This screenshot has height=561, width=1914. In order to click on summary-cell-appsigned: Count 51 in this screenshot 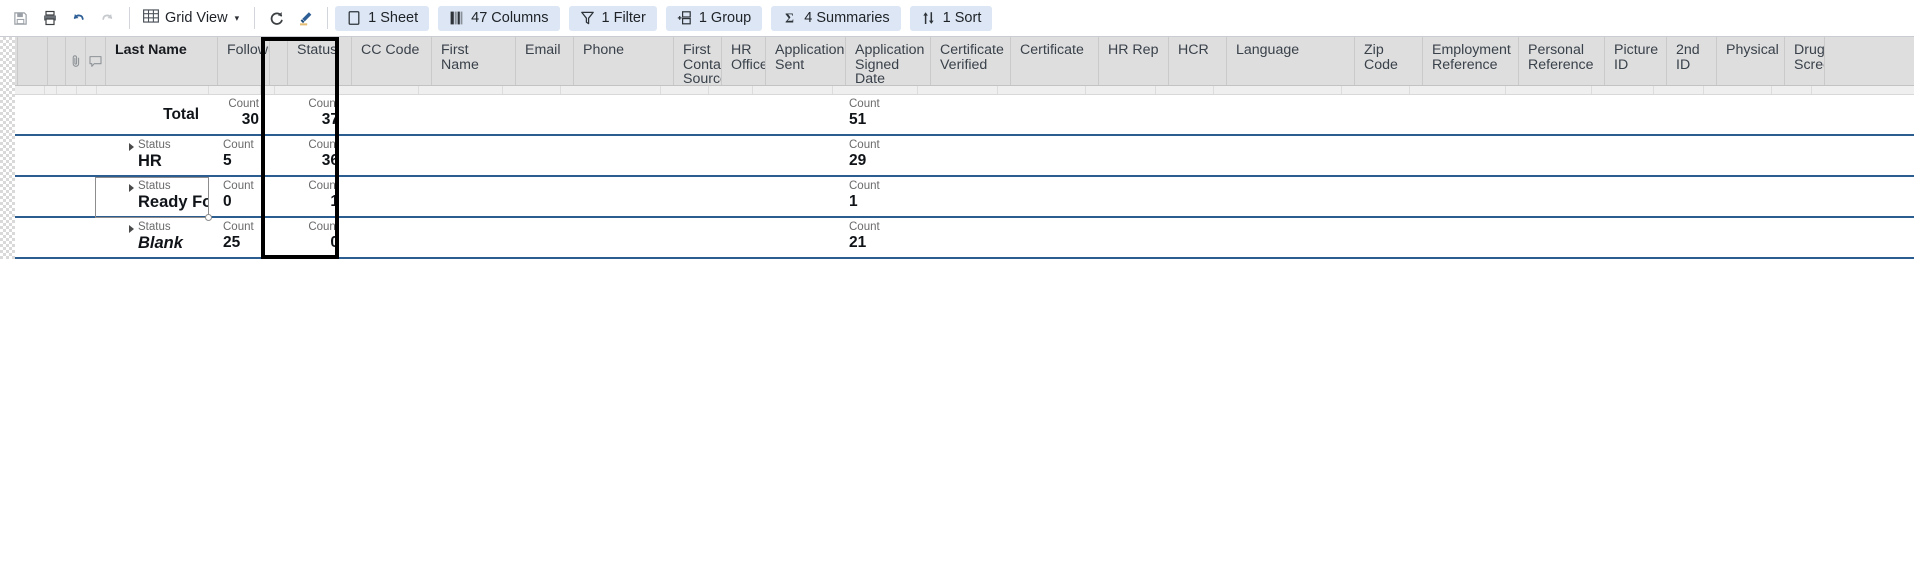, I will do `click(882, 114)`.